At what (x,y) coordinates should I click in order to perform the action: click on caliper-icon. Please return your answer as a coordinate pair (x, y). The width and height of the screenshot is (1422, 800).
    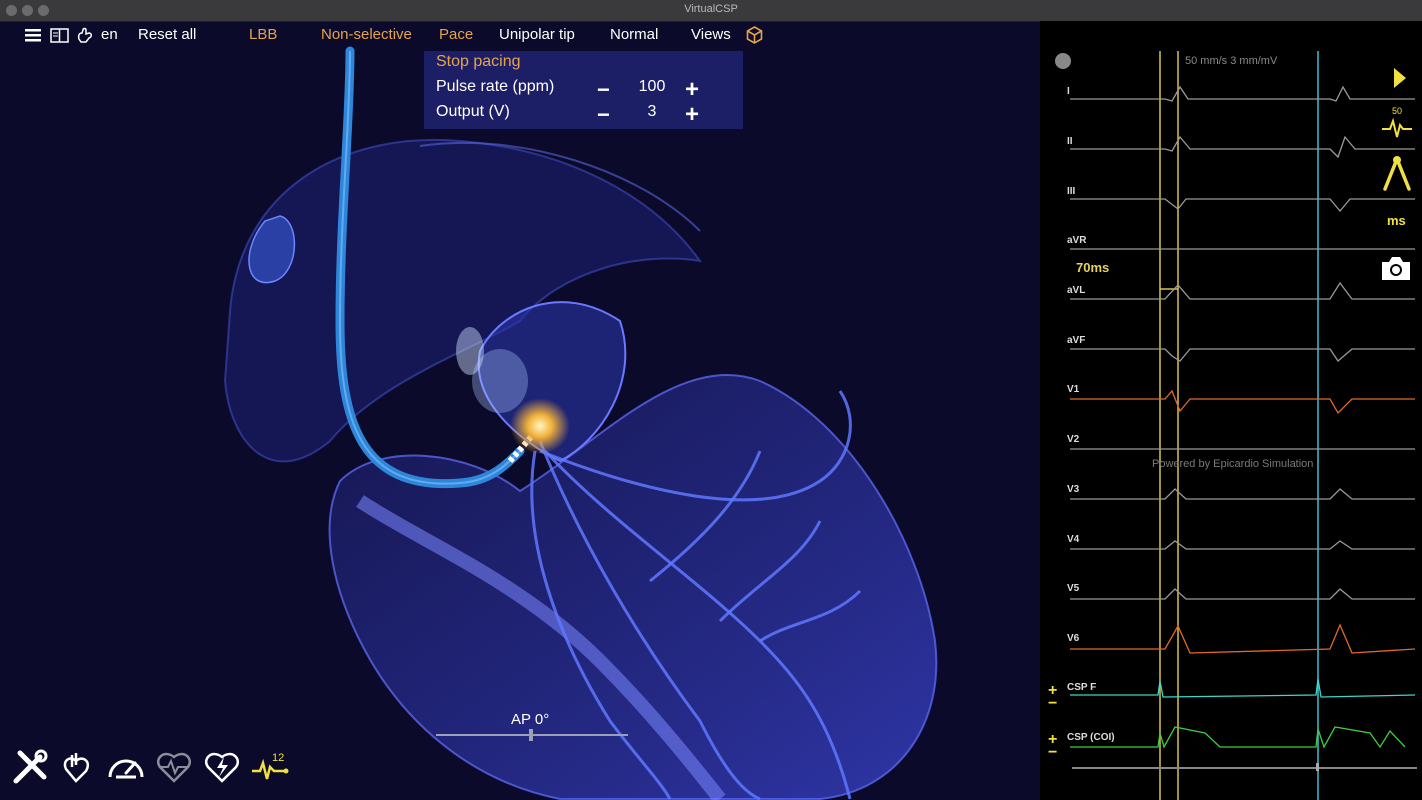
    Looking at the image, I should click on (1397, 173).